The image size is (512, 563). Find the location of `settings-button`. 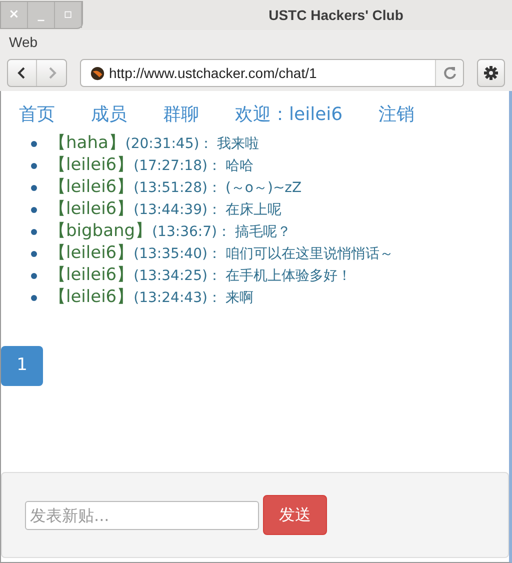

settings-button is located at coordinates (491, 73).